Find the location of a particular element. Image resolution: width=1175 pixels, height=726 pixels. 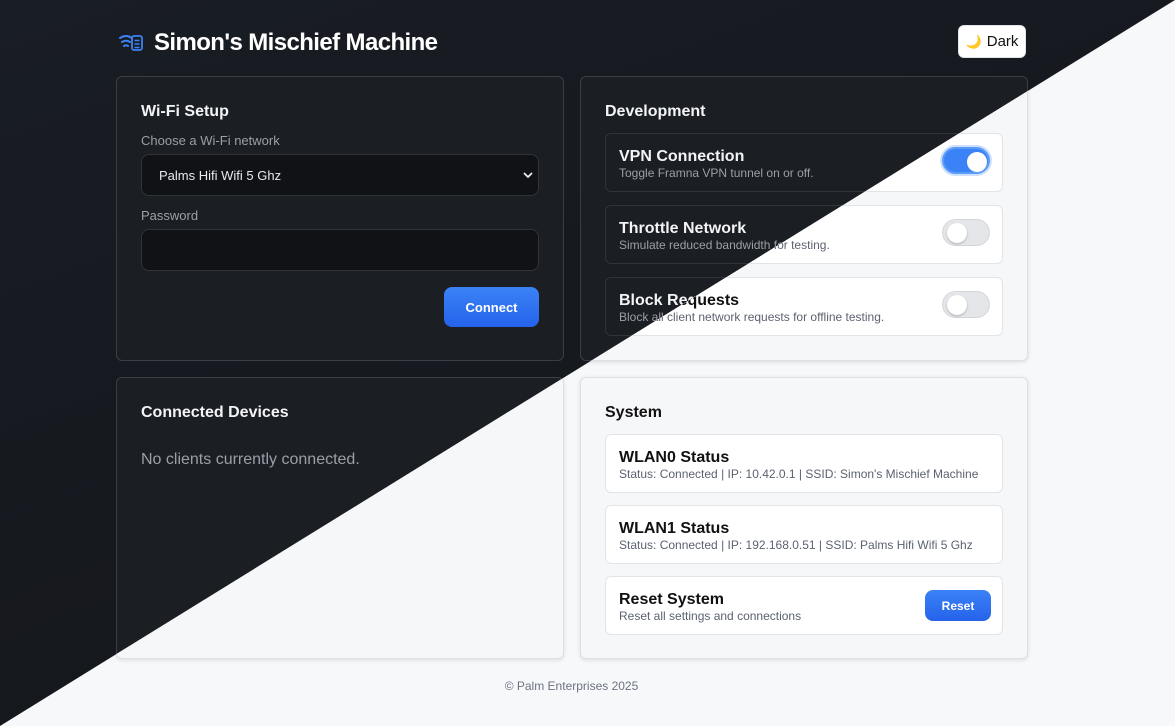

vpn-connection-title: VPN Connection is located at coordinates (682, 156).